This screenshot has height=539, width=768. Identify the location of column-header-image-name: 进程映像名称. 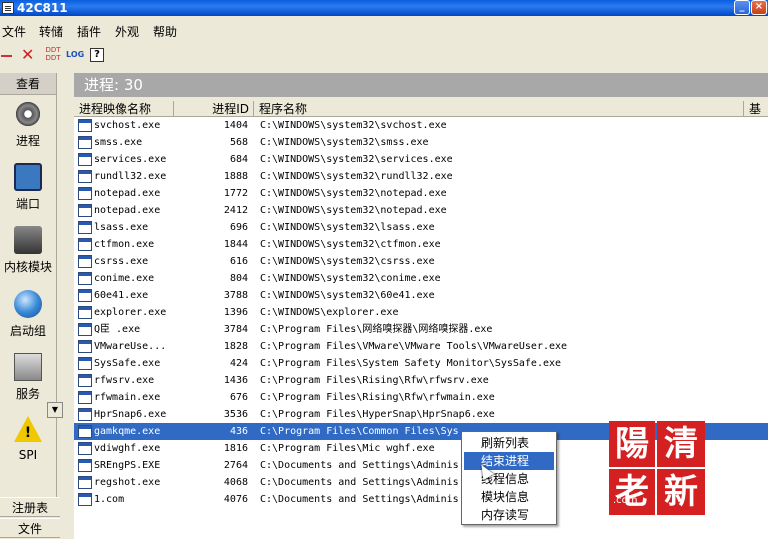
(124, 109).